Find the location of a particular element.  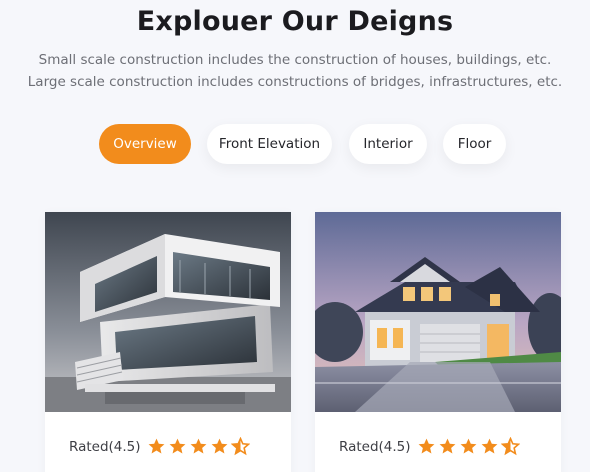

section-title: Explouer Our Deigns is located at coordinates (295, 21).